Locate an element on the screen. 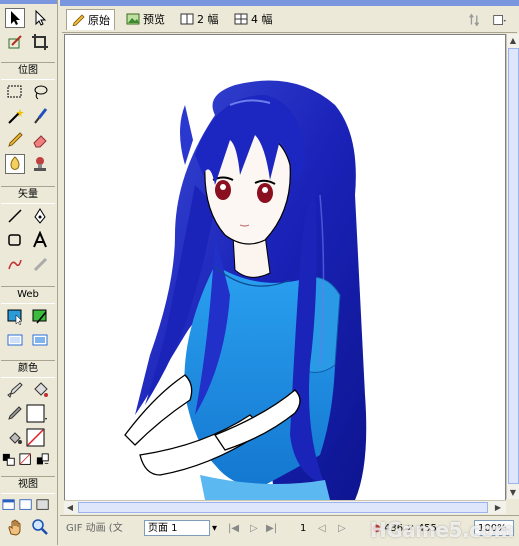  stroke-color-swatch is located at coordinates (37, 414).